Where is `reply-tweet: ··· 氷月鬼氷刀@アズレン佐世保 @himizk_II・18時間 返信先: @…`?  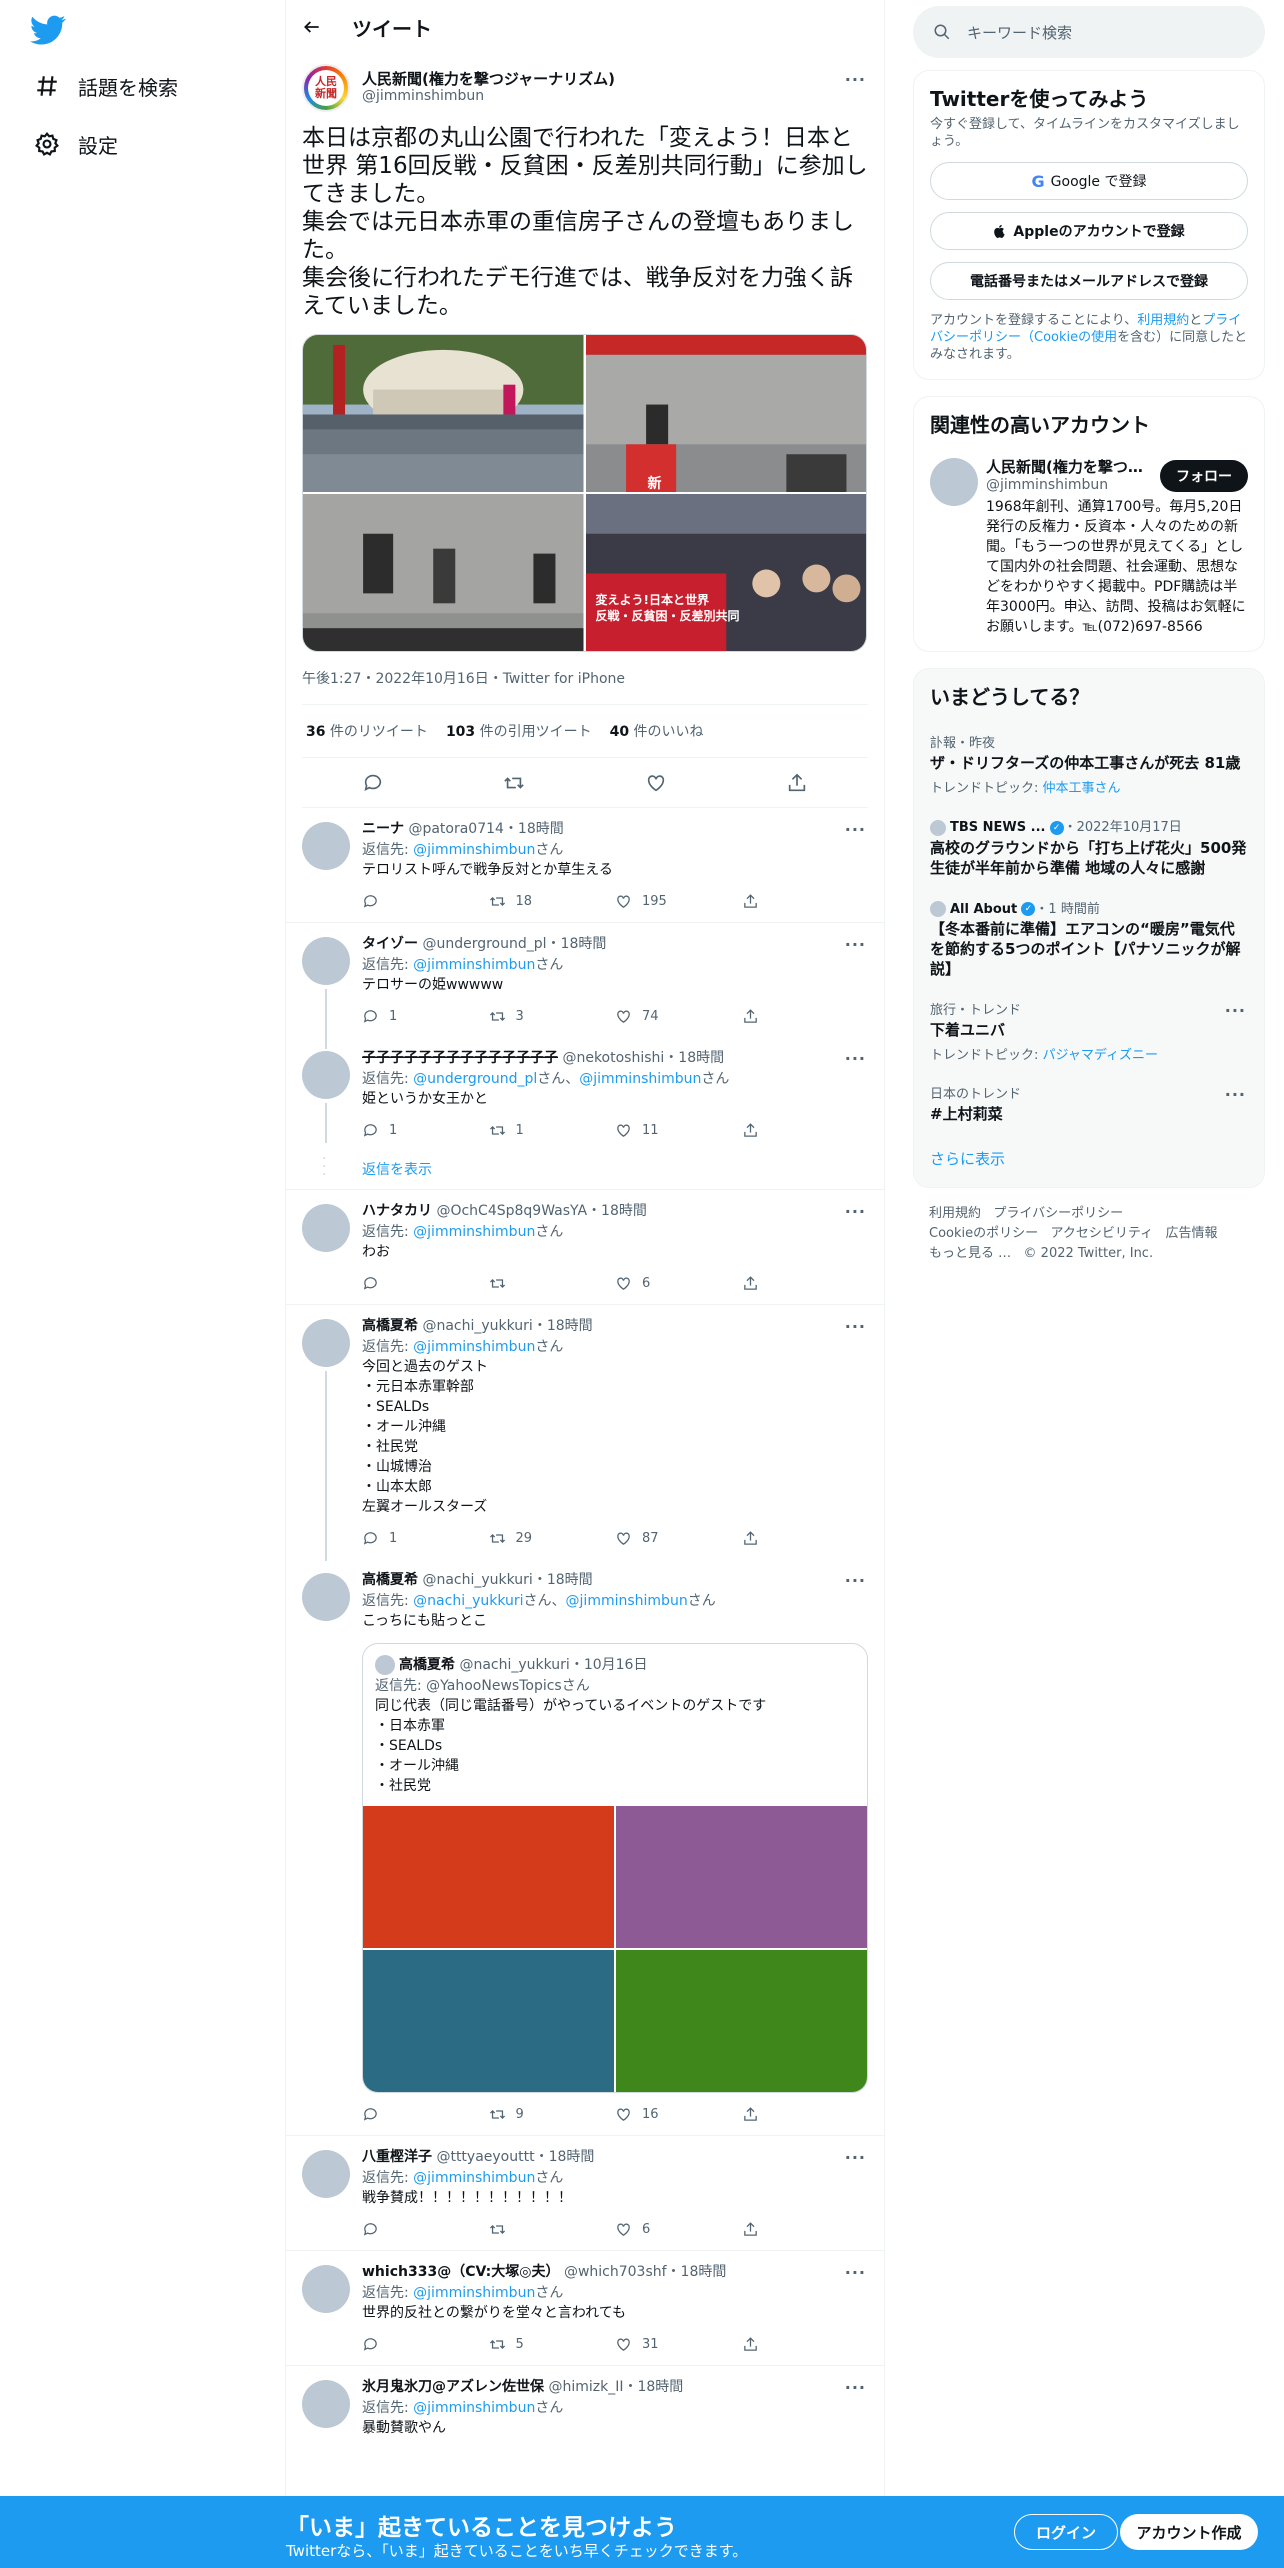
reply-tweet: ··· 氷月鬼氷刀@アズレン佐世保 @himizk_II・18時間 返信先: @… is located at coordinates (585, 2407).